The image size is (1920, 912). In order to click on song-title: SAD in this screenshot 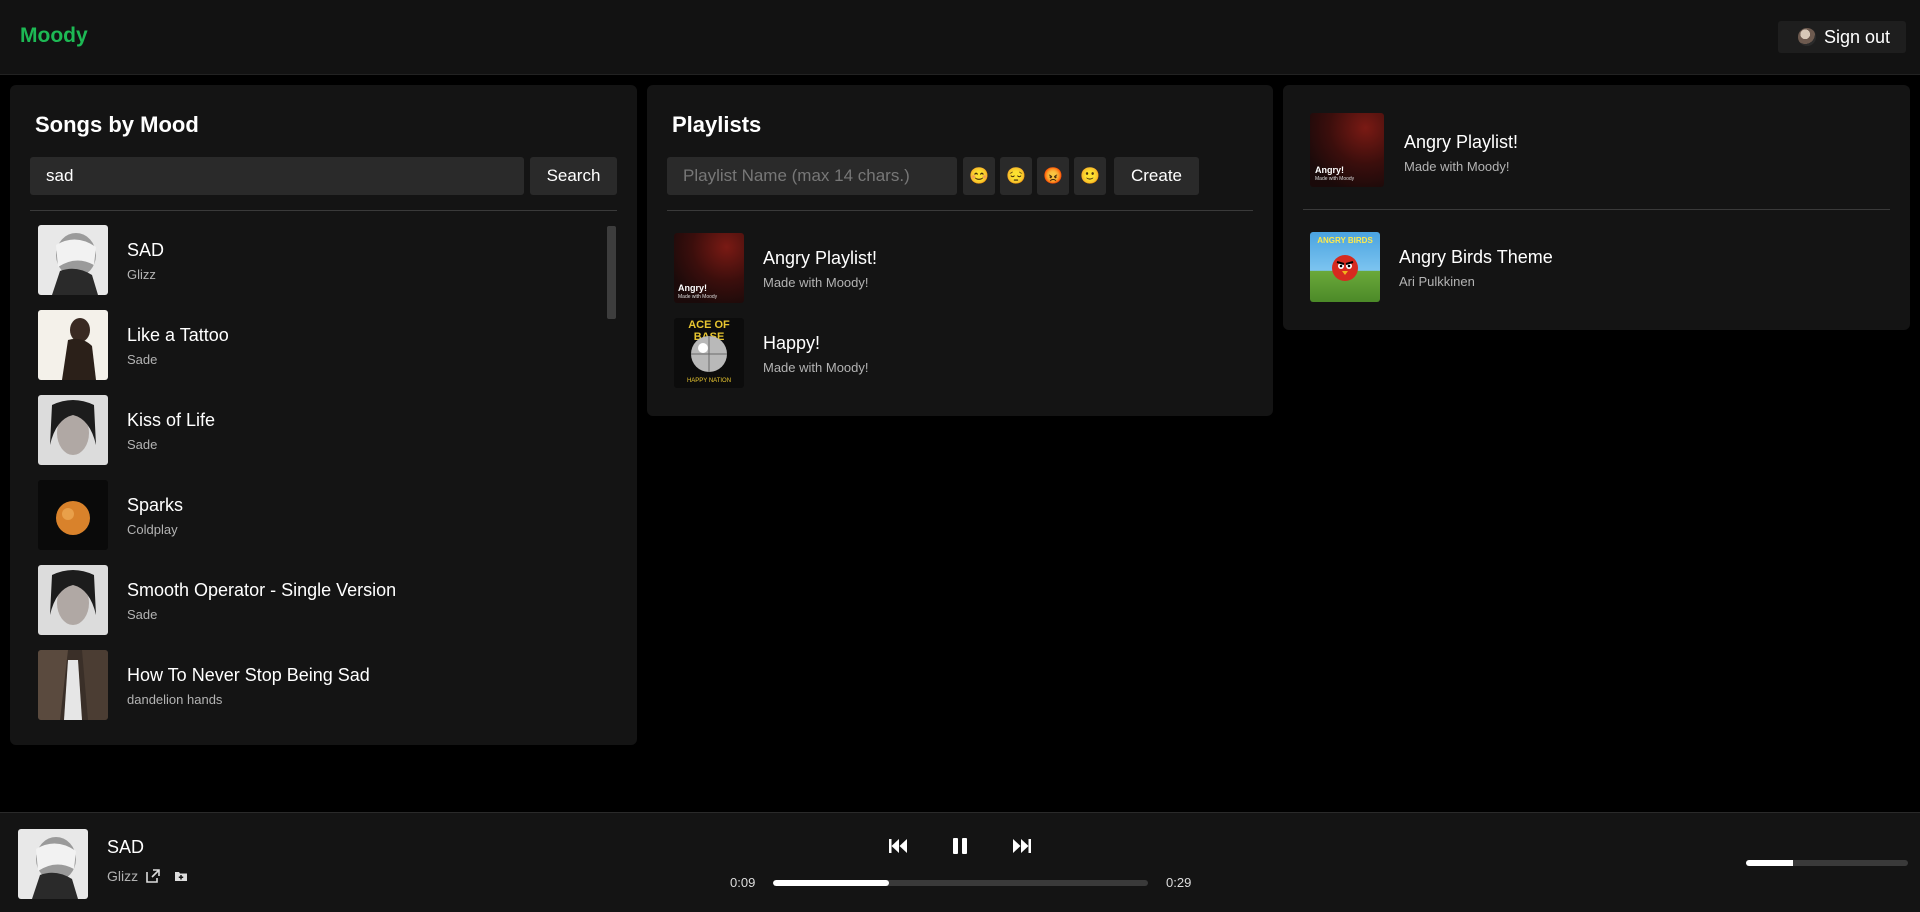, I will do `click(146, 250)`.